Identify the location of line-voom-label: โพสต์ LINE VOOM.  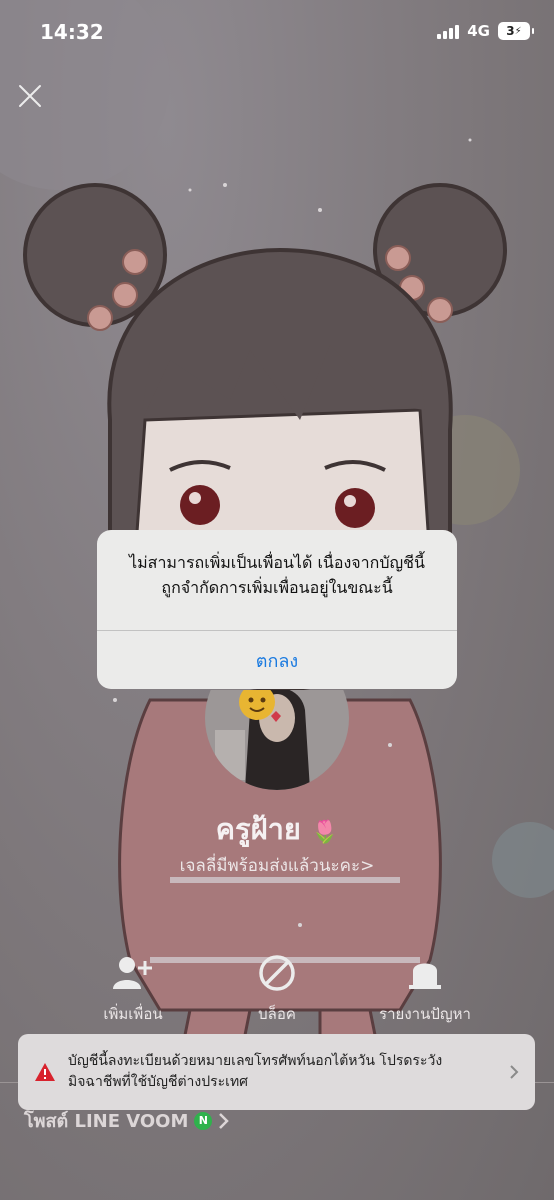
(106, 1121).